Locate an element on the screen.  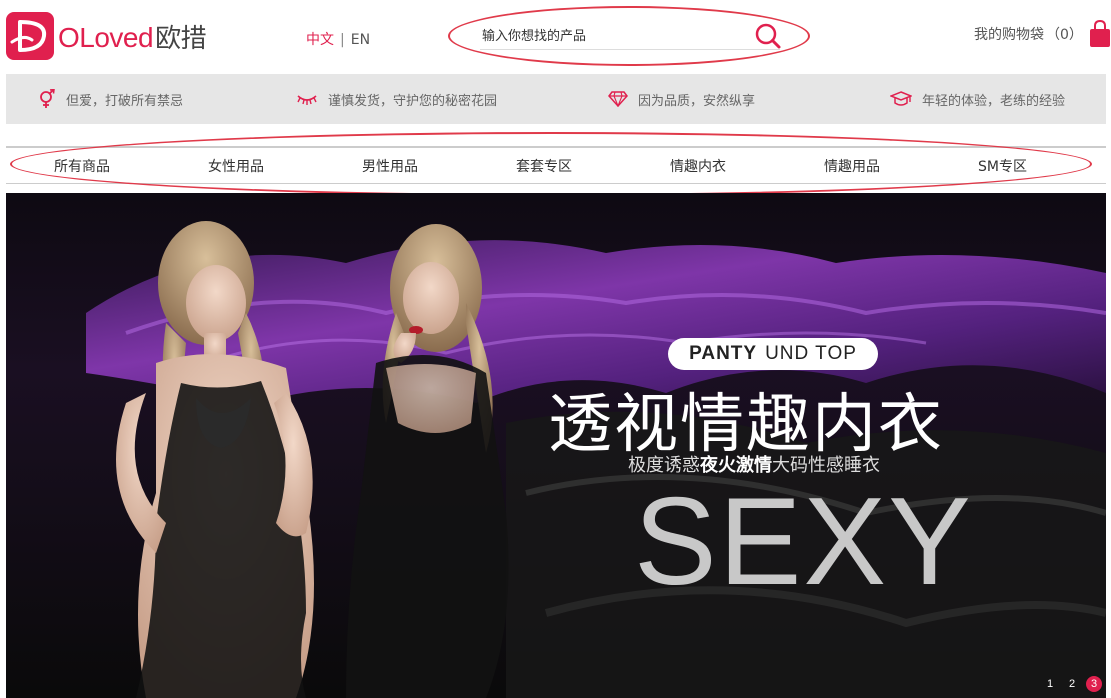
promo-text: 但爱，打破所有禁忌 is located at coordinates (125, 101).